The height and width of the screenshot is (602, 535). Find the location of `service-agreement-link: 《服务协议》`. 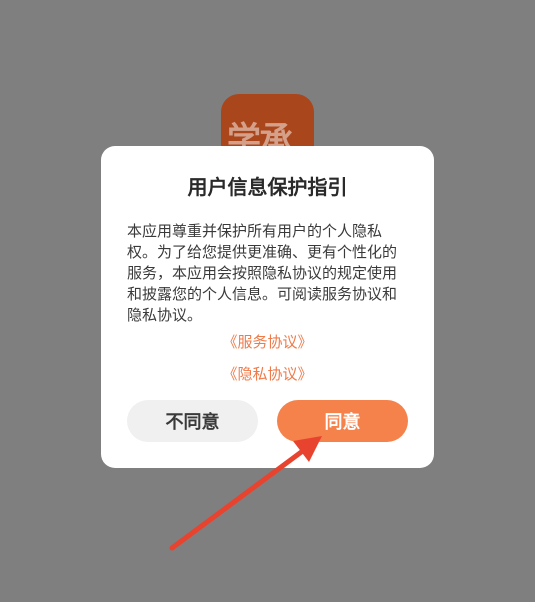

service-agreement-link: 《服务协议》 is located at coordinates (267, 342).